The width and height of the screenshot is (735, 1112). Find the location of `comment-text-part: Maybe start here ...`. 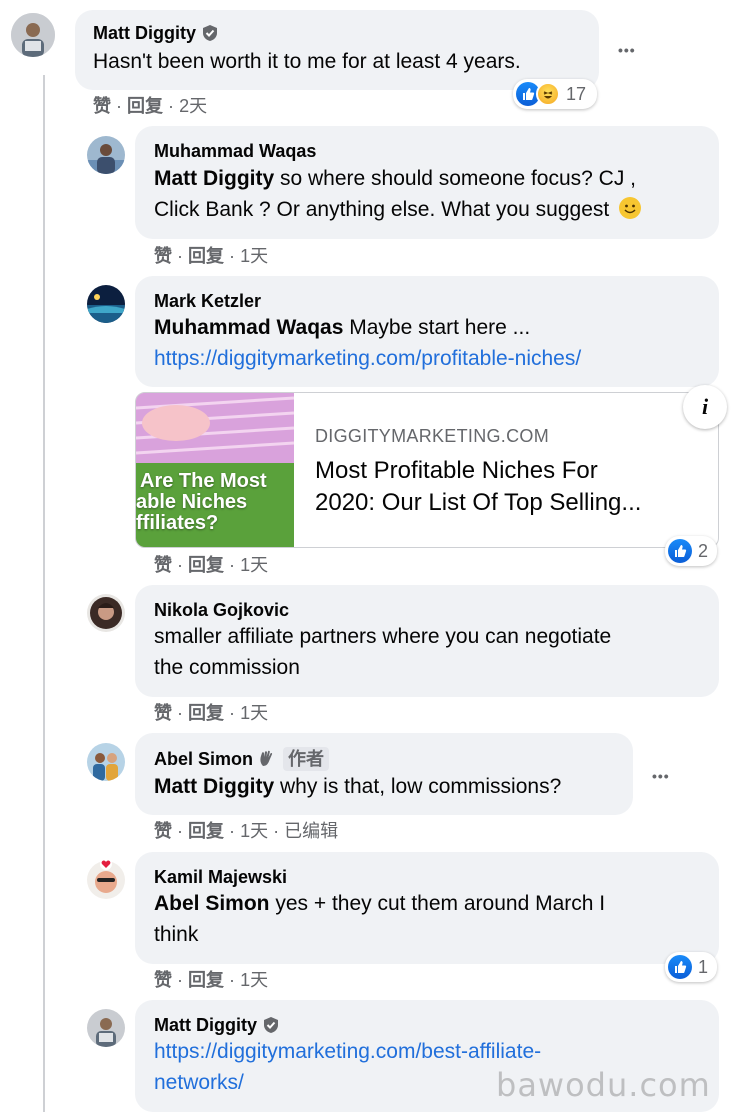

comment-text-part: Maybe start here ... is located at coordinates (437, 327).